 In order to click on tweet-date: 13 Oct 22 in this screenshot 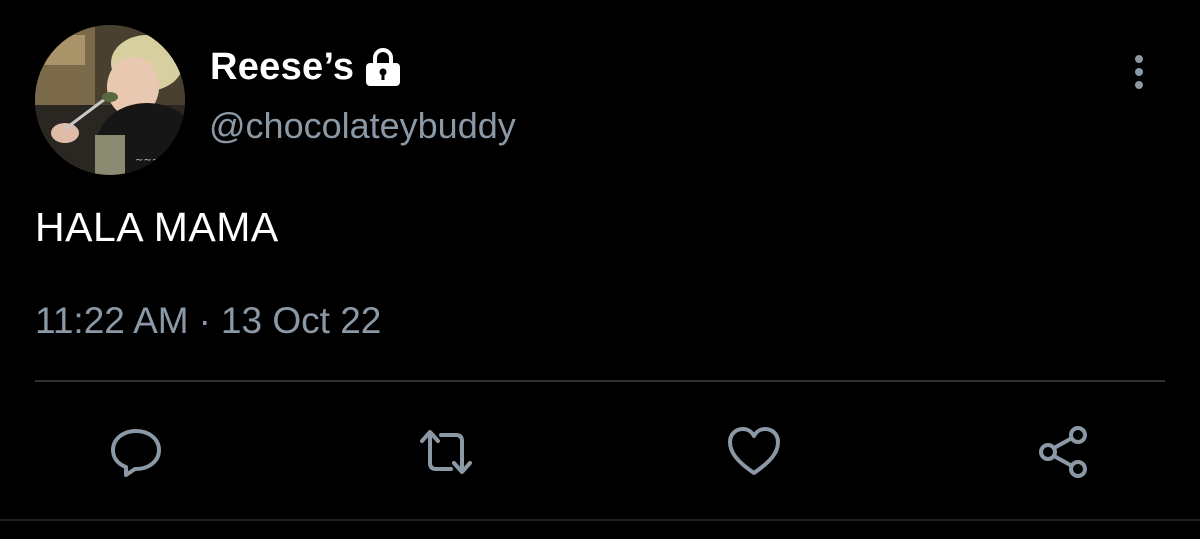, I will do `click(301, 320)`.